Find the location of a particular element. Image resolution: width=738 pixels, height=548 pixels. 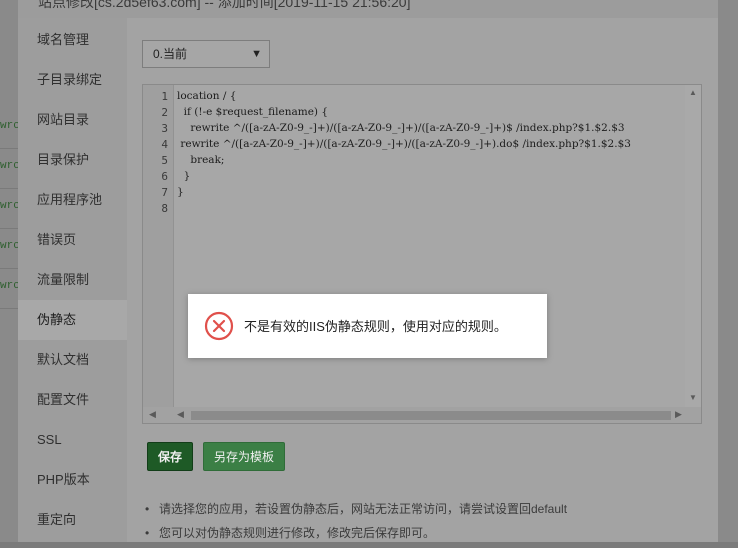

line-number: 3 is located at coordinates (164, 128).